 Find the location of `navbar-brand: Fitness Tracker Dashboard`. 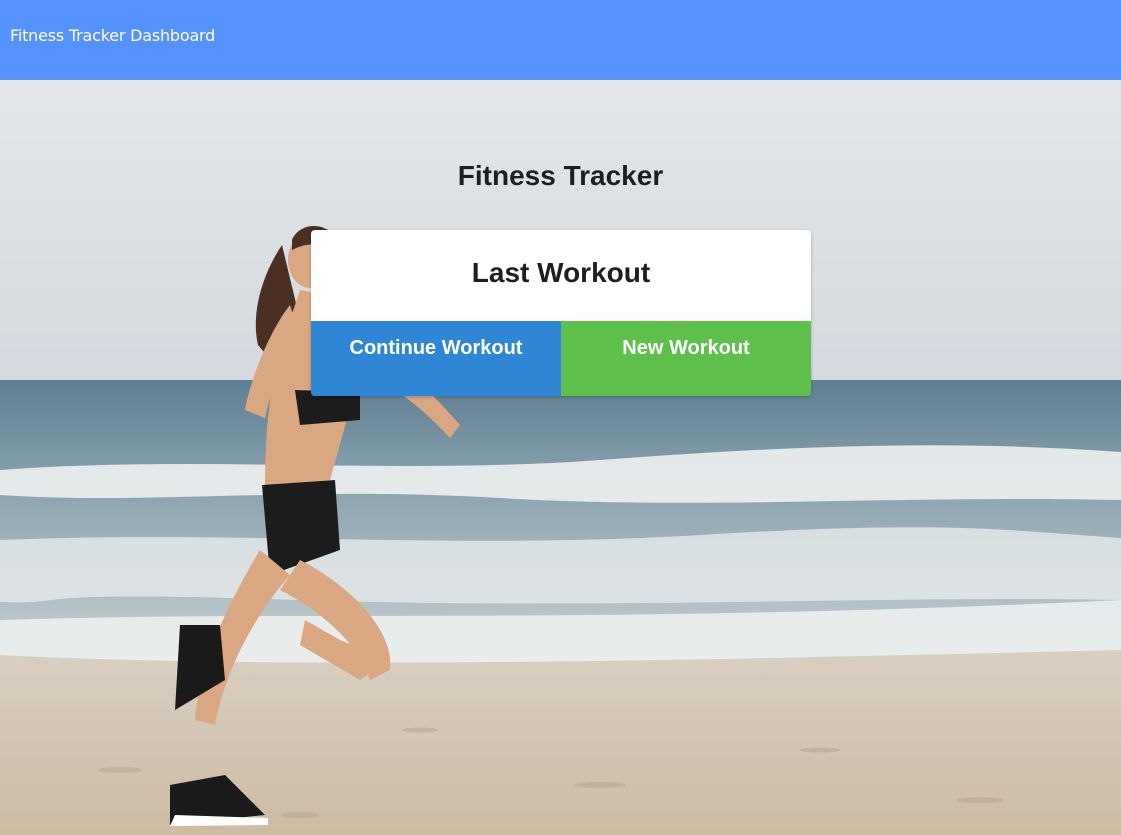

navbar-brand: Fitness Tracker Dashboard is located at coordinates (112, 35).